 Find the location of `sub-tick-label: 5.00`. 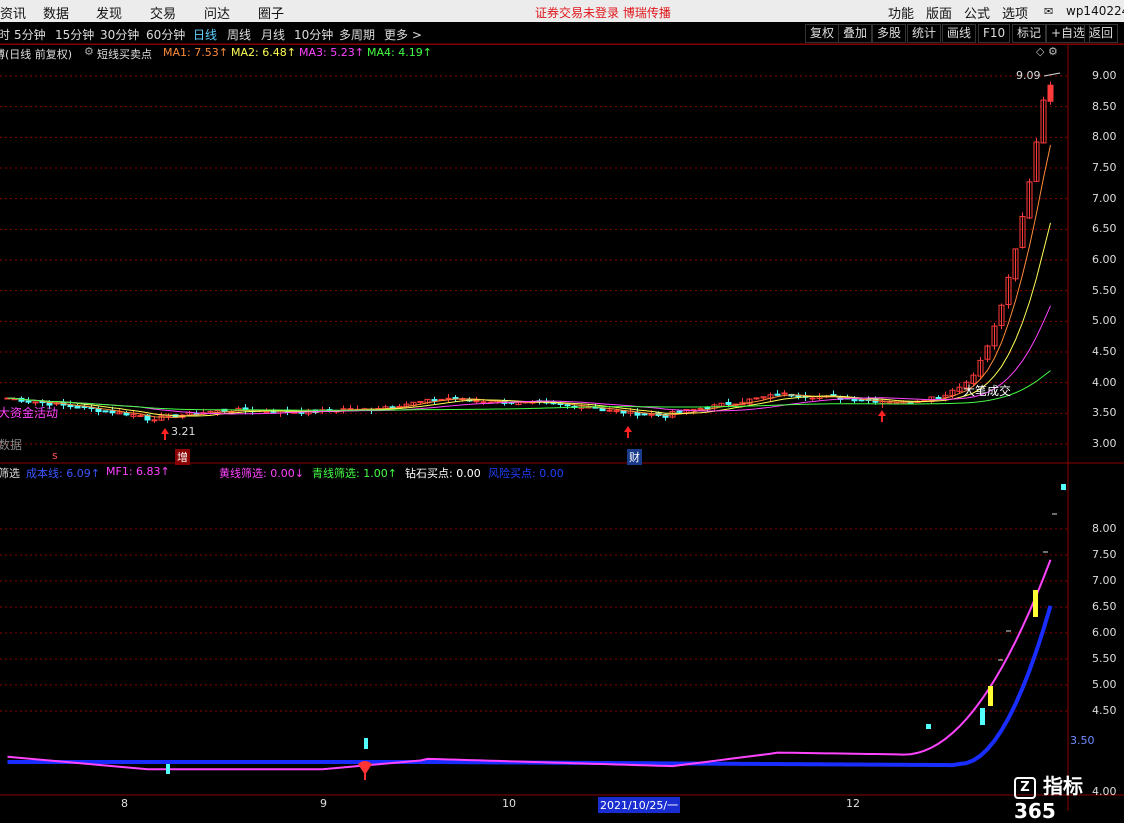

sub-tick-label: 5.00 is located at coordinates (1104, 684).